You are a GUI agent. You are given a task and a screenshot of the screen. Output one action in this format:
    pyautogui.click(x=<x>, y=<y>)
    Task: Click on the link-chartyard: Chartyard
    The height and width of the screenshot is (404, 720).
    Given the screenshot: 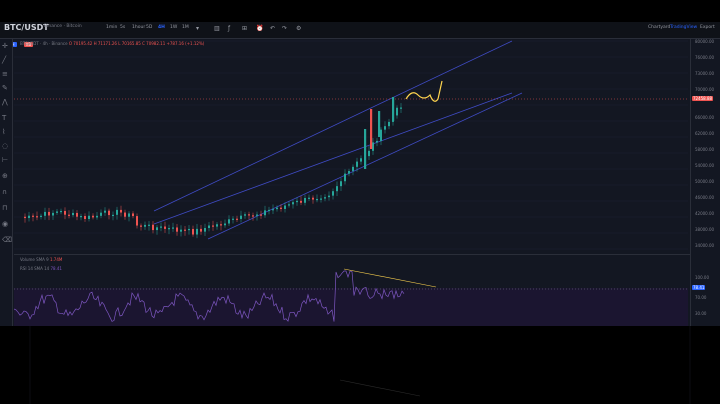 What is the action you would take?
    pyautogui.click(x=659, y=27)
    